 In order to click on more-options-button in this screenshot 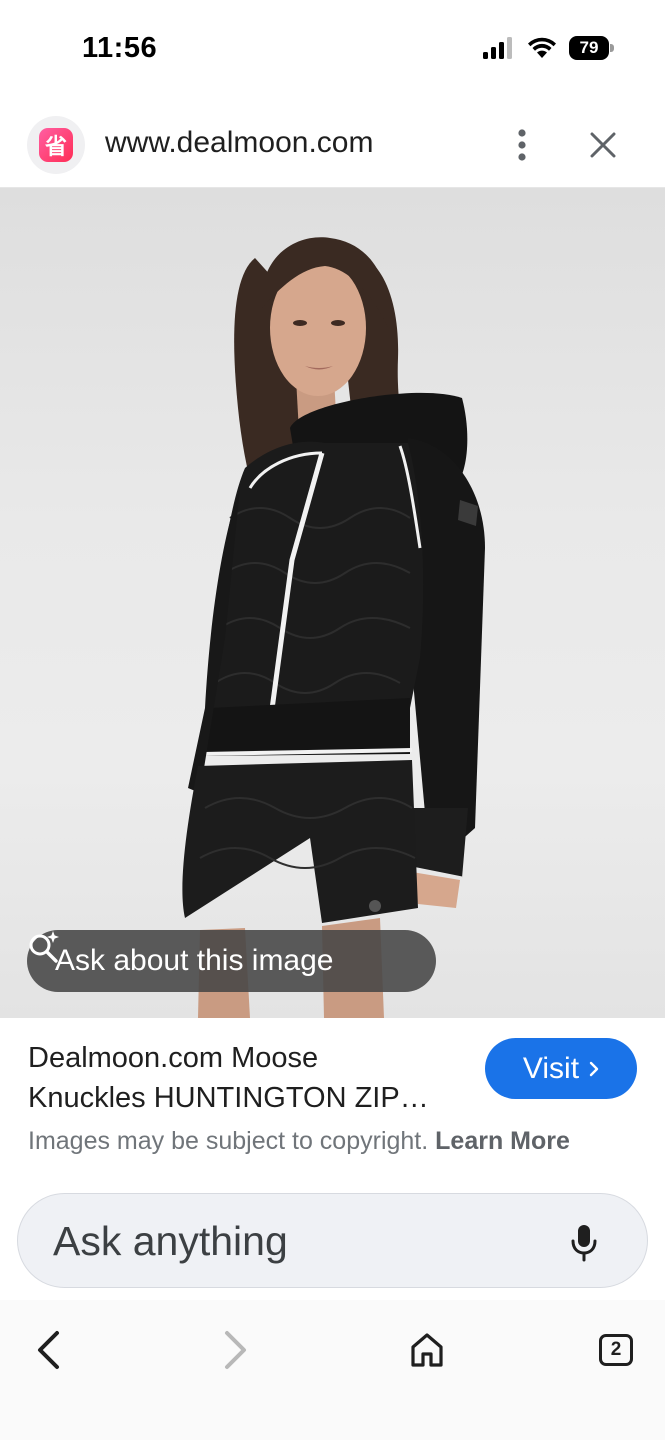, I will do `click(522, 145)`.